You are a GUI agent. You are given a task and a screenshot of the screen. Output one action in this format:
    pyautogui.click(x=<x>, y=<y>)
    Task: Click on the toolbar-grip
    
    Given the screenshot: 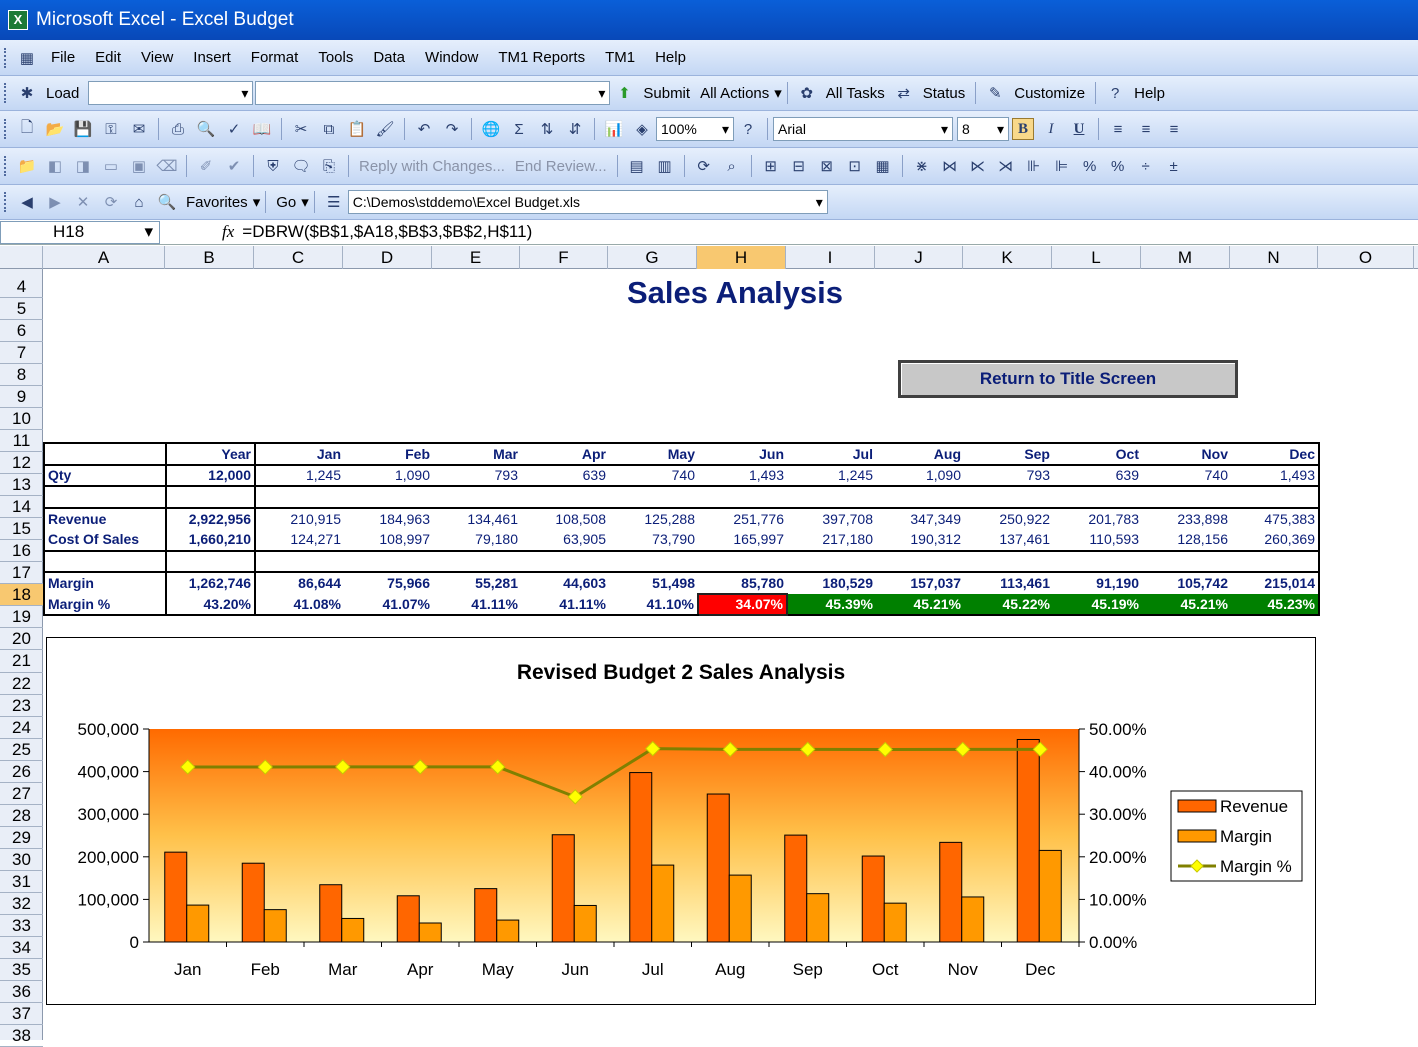 What is the action you would take?
    pyautogui.click(x=5, y=166)
    